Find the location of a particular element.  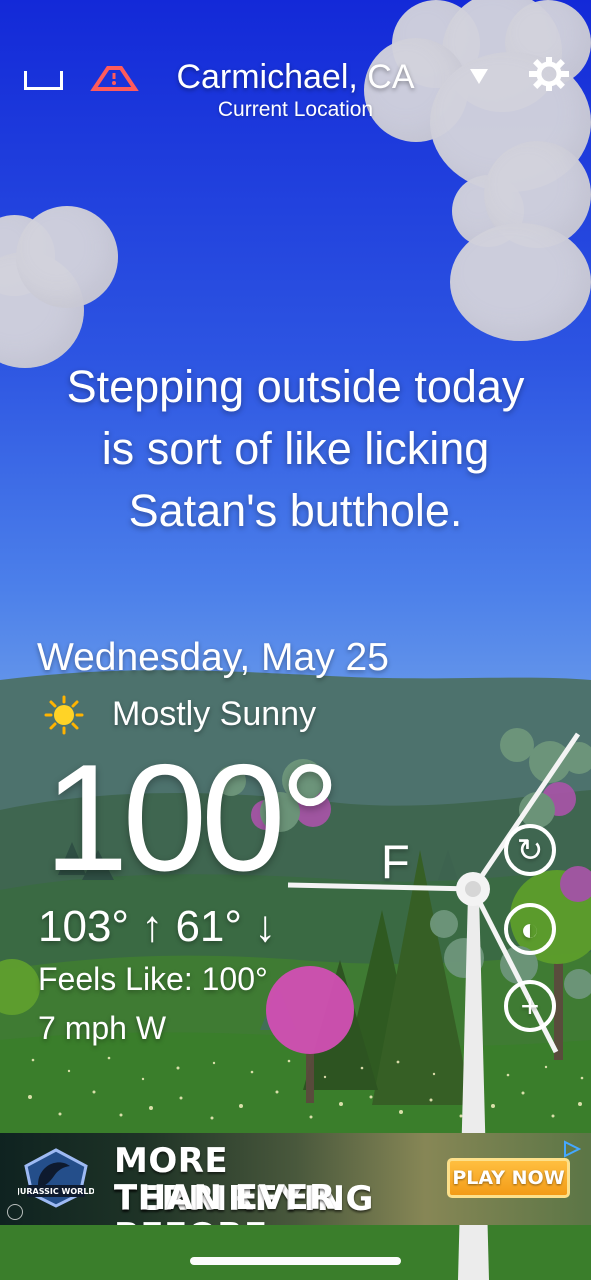

ad-choice-icon is located at coordinates (15, 1212).